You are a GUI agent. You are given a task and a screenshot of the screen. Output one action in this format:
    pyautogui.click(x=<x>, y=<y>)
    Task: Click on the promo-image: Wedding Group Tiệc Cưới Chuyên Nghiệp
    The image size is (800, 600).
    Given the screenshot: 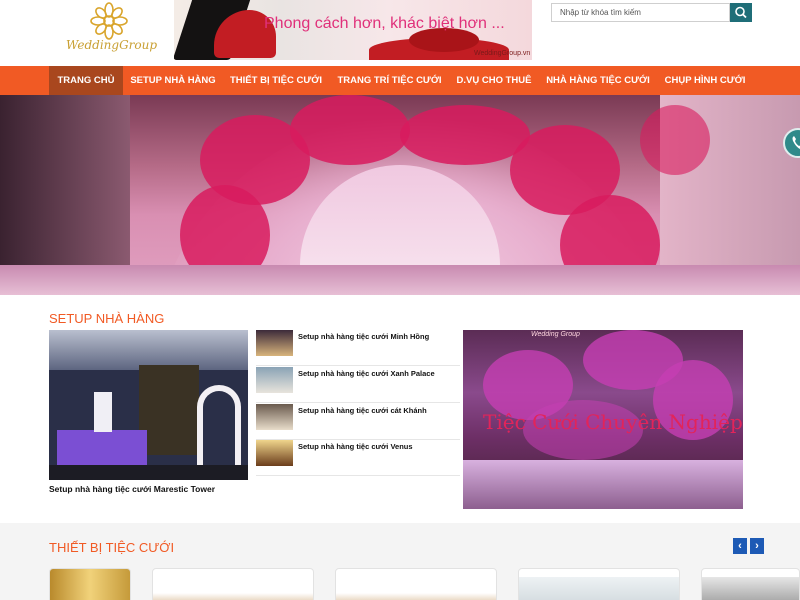 What is the action you would take?
    pyautogui.click(x=603, y=419)
    